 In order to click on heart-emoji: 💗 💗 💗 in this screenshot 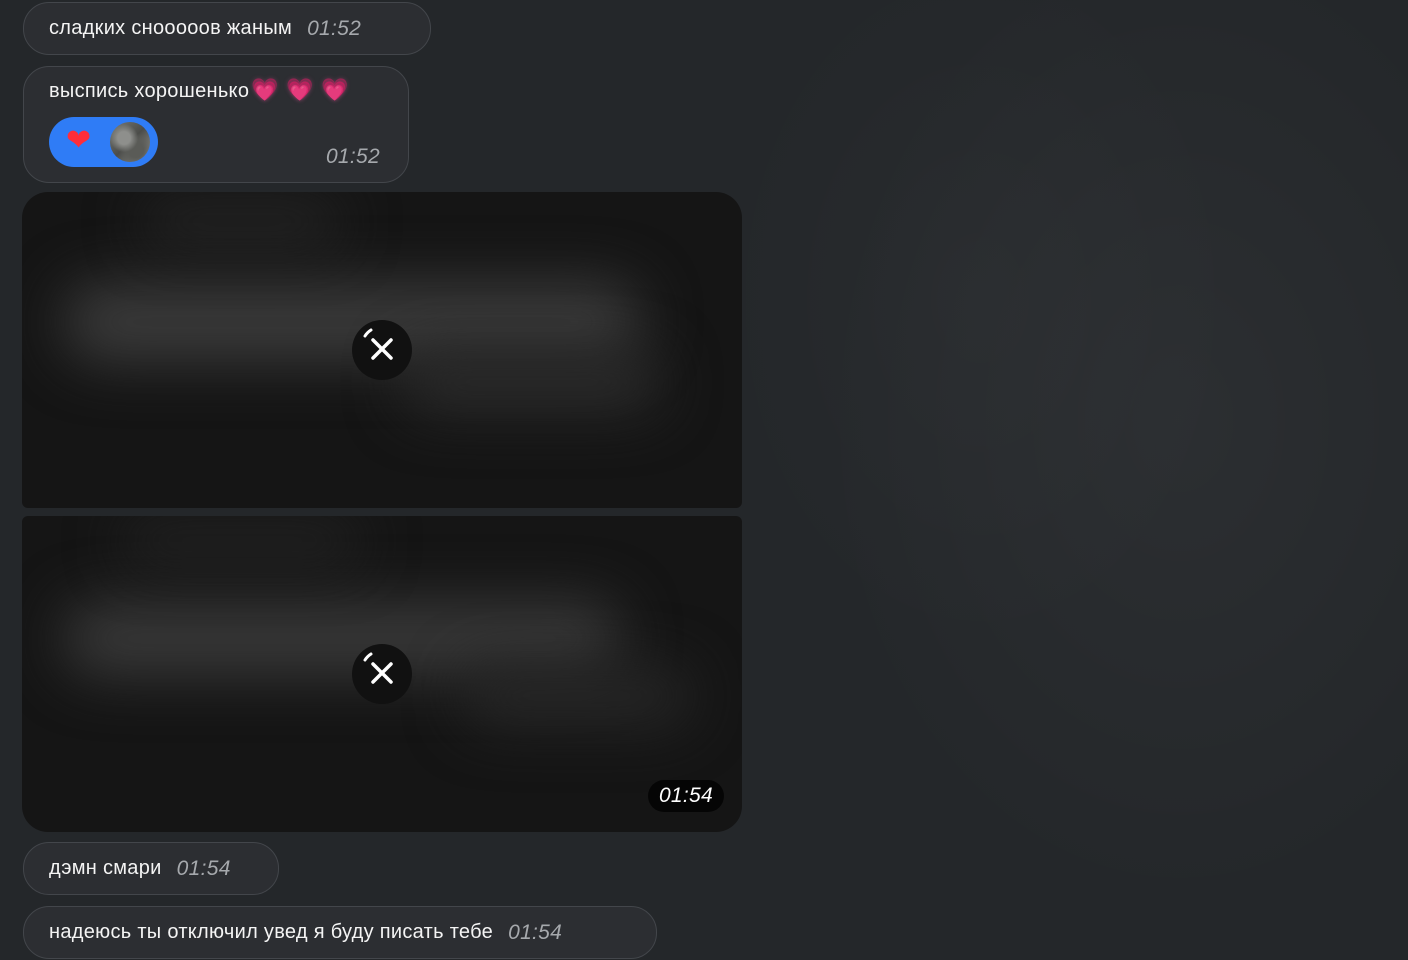, I will do `click(300, 90)`.